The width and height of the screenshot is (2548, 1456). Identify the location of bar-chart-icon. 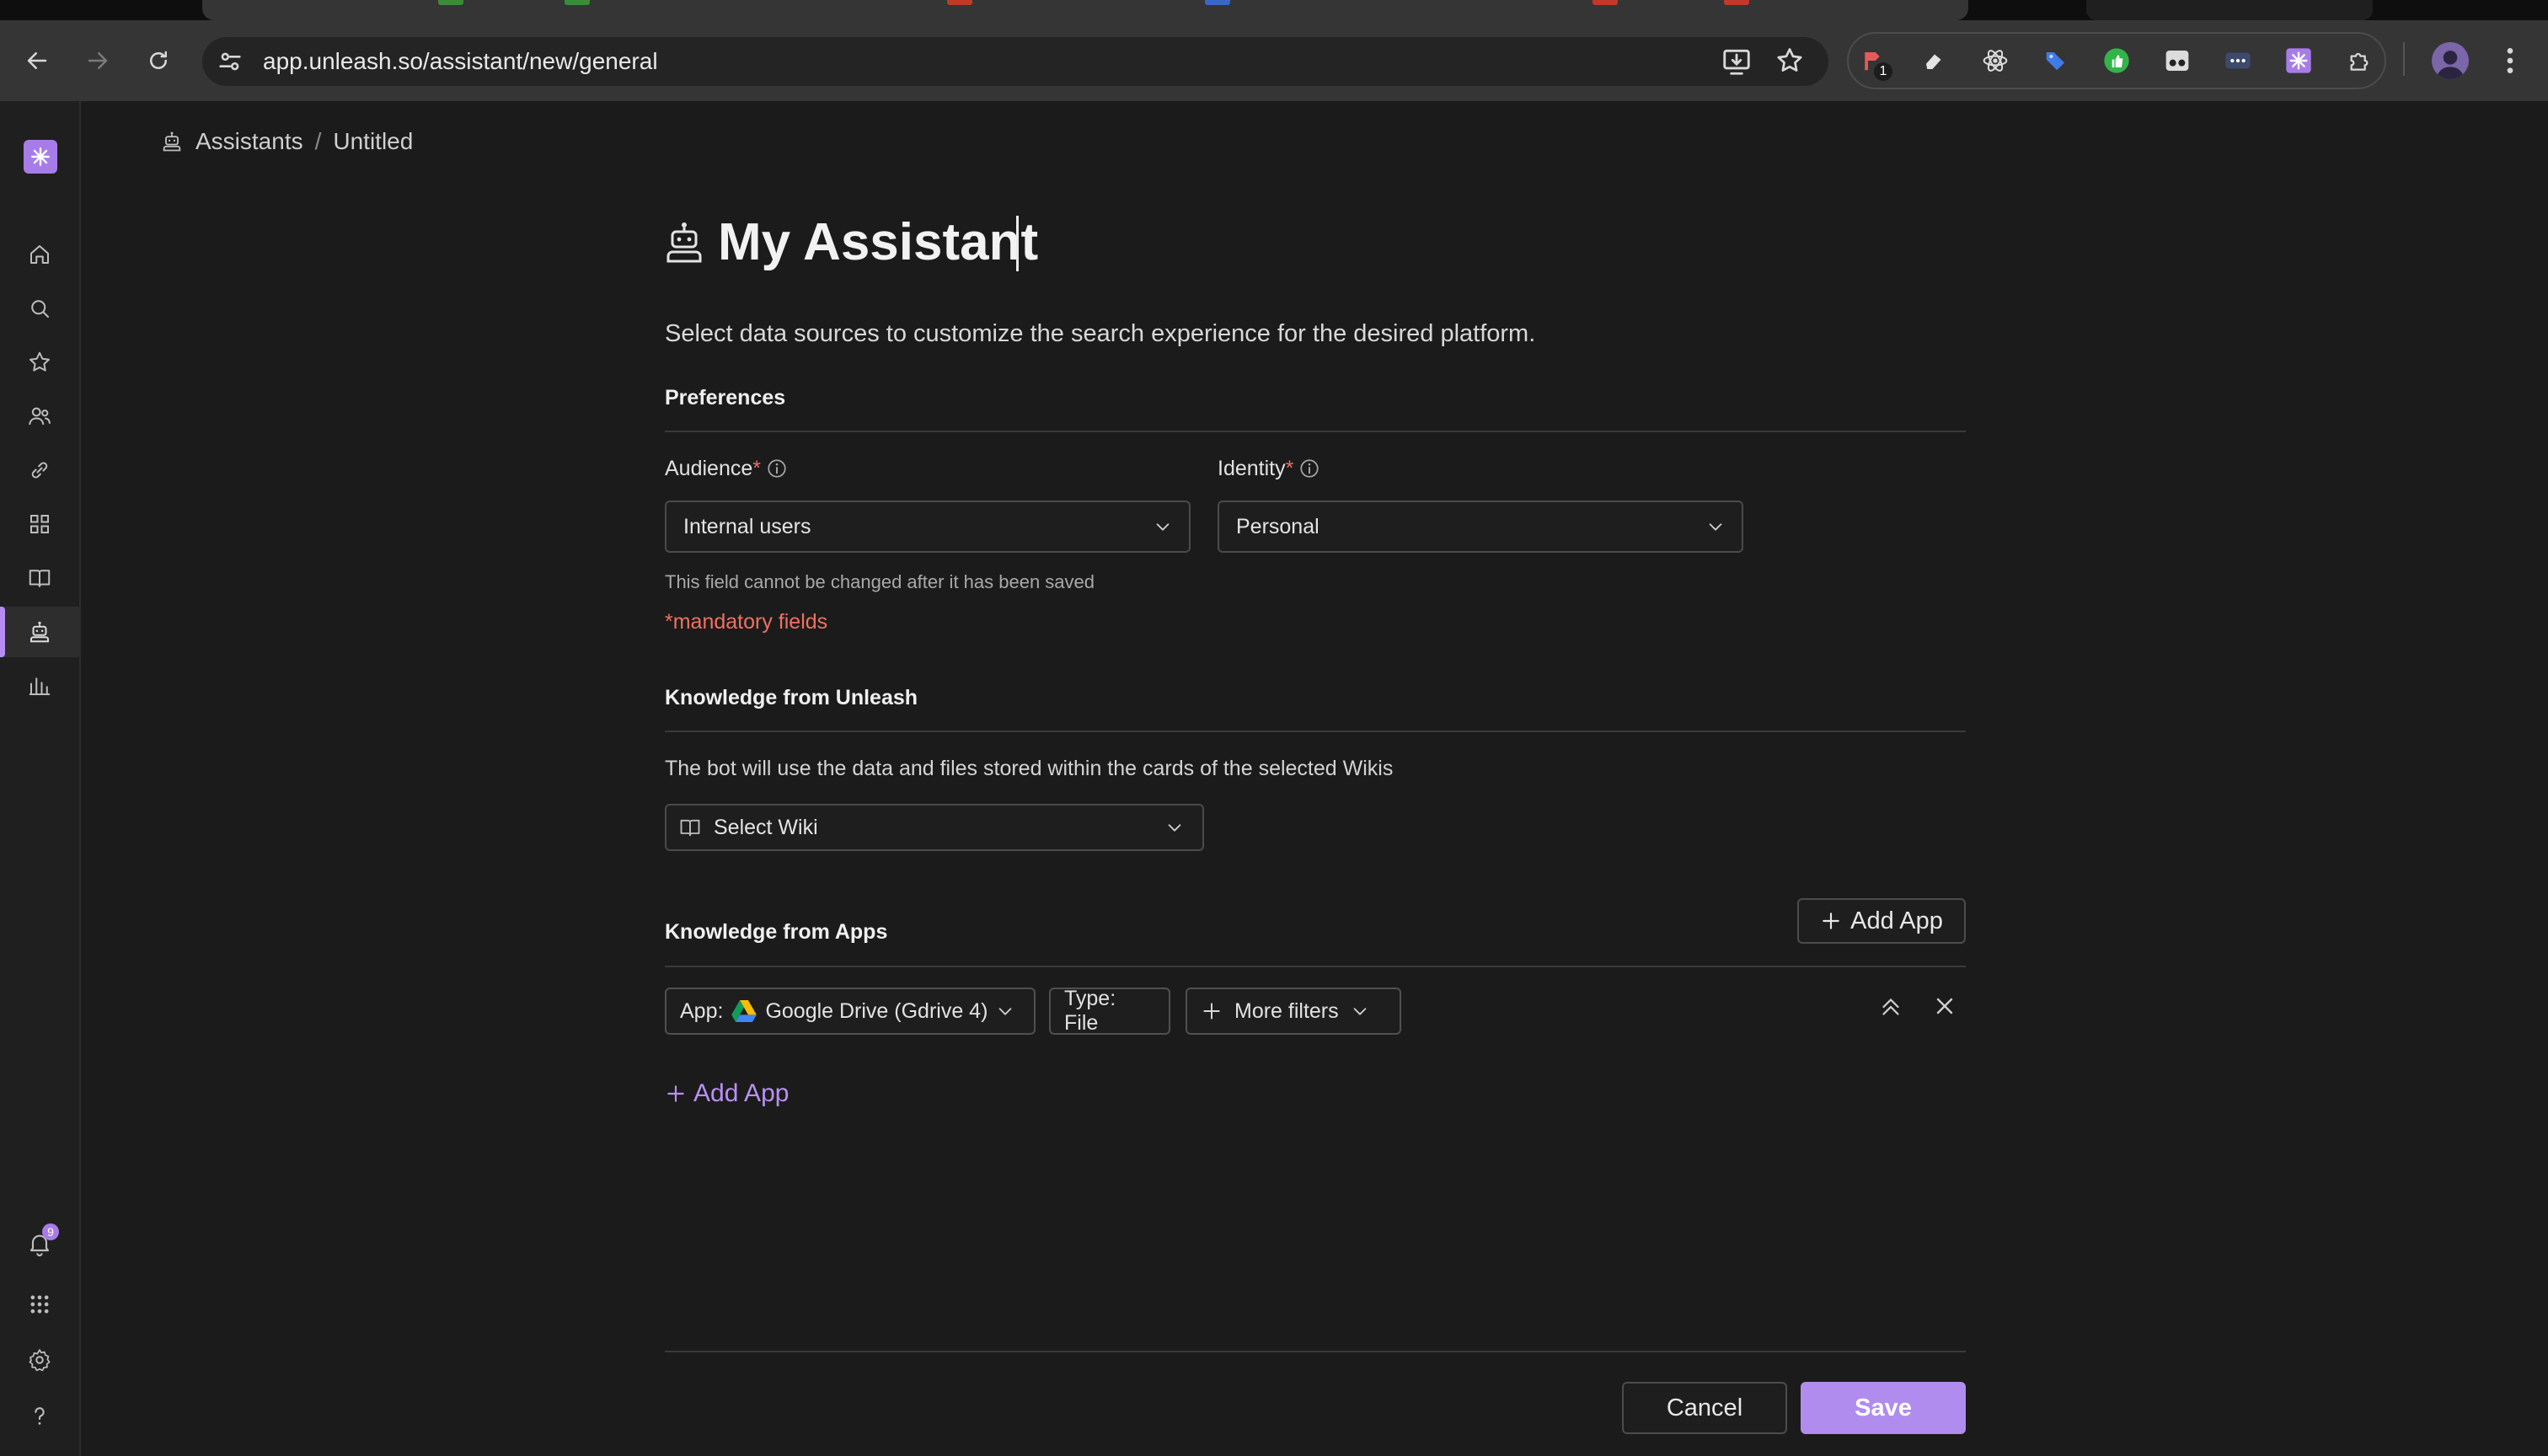
(40, 686).